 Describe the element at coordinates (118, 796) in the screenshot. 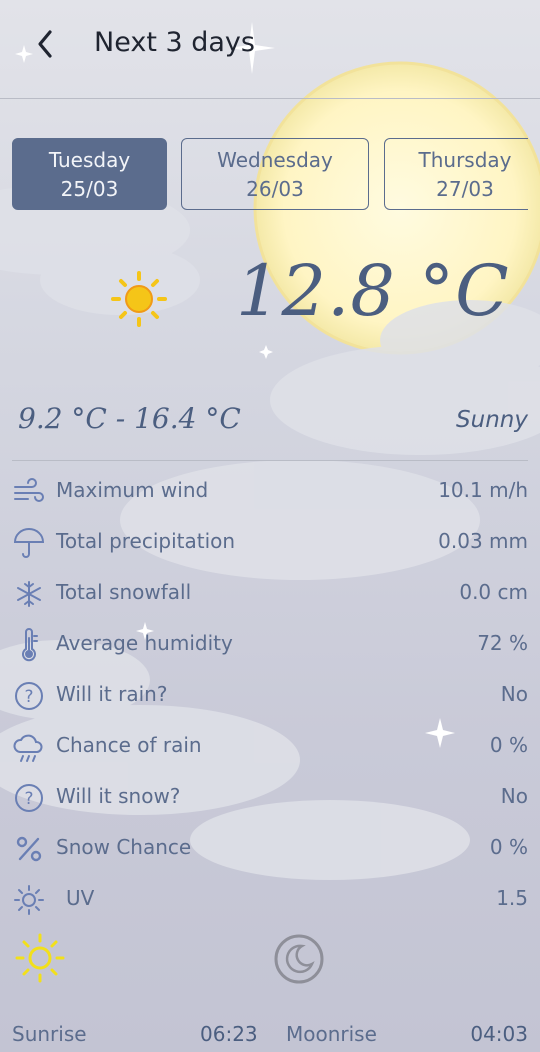

I see `detail-label: Will it snow?` at that location.